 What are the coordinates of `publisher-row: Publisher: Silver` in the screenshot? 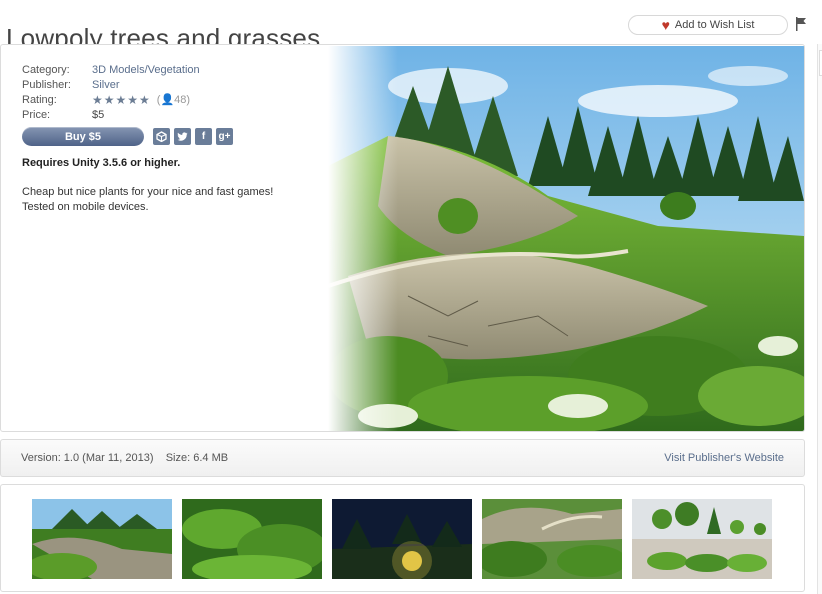 It's located at (111, 84).